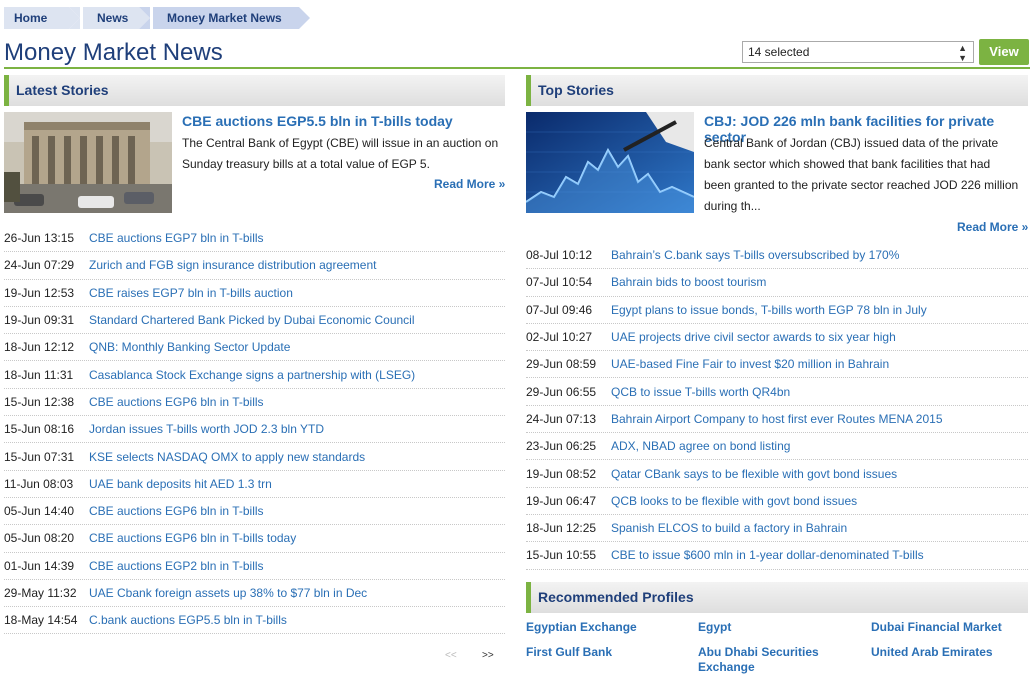  Describe the element at coordinates (41, 620) in the screenshot. I see `news-date: 18-May 14:54` at that location.